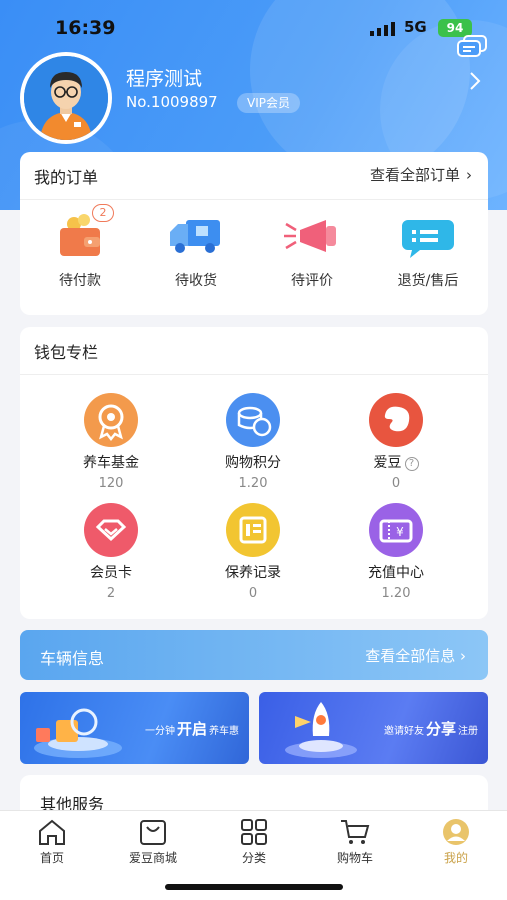 The height and width of the screenshot is (900, 507). Describe the element at coordinates (373, 728) in the screenshot. I see `banner-invite-friends: 邀请好友 分享 注册` at that location.